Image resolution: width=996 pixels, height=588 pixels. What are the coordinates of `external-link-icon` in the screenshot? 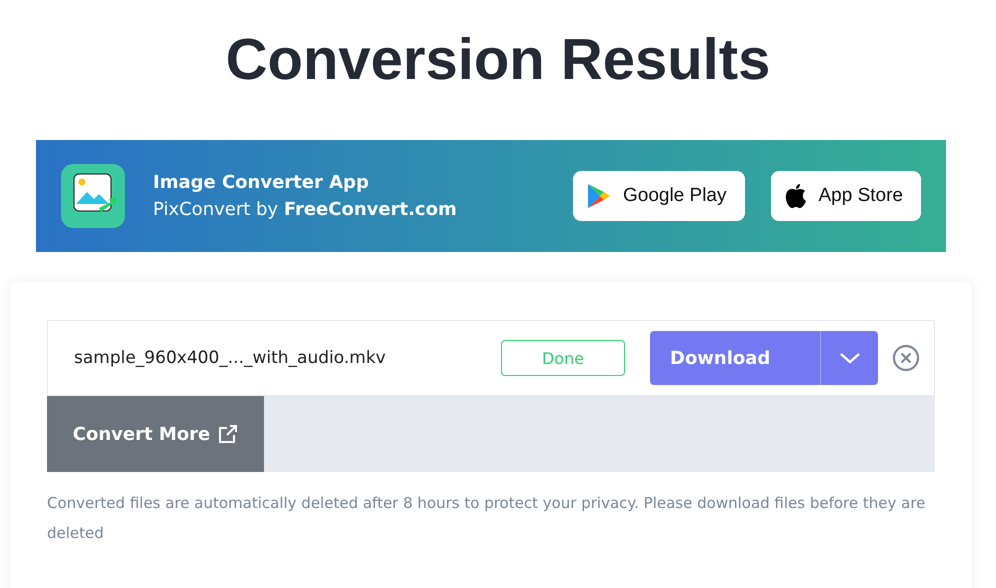 It's located at (228, 434).